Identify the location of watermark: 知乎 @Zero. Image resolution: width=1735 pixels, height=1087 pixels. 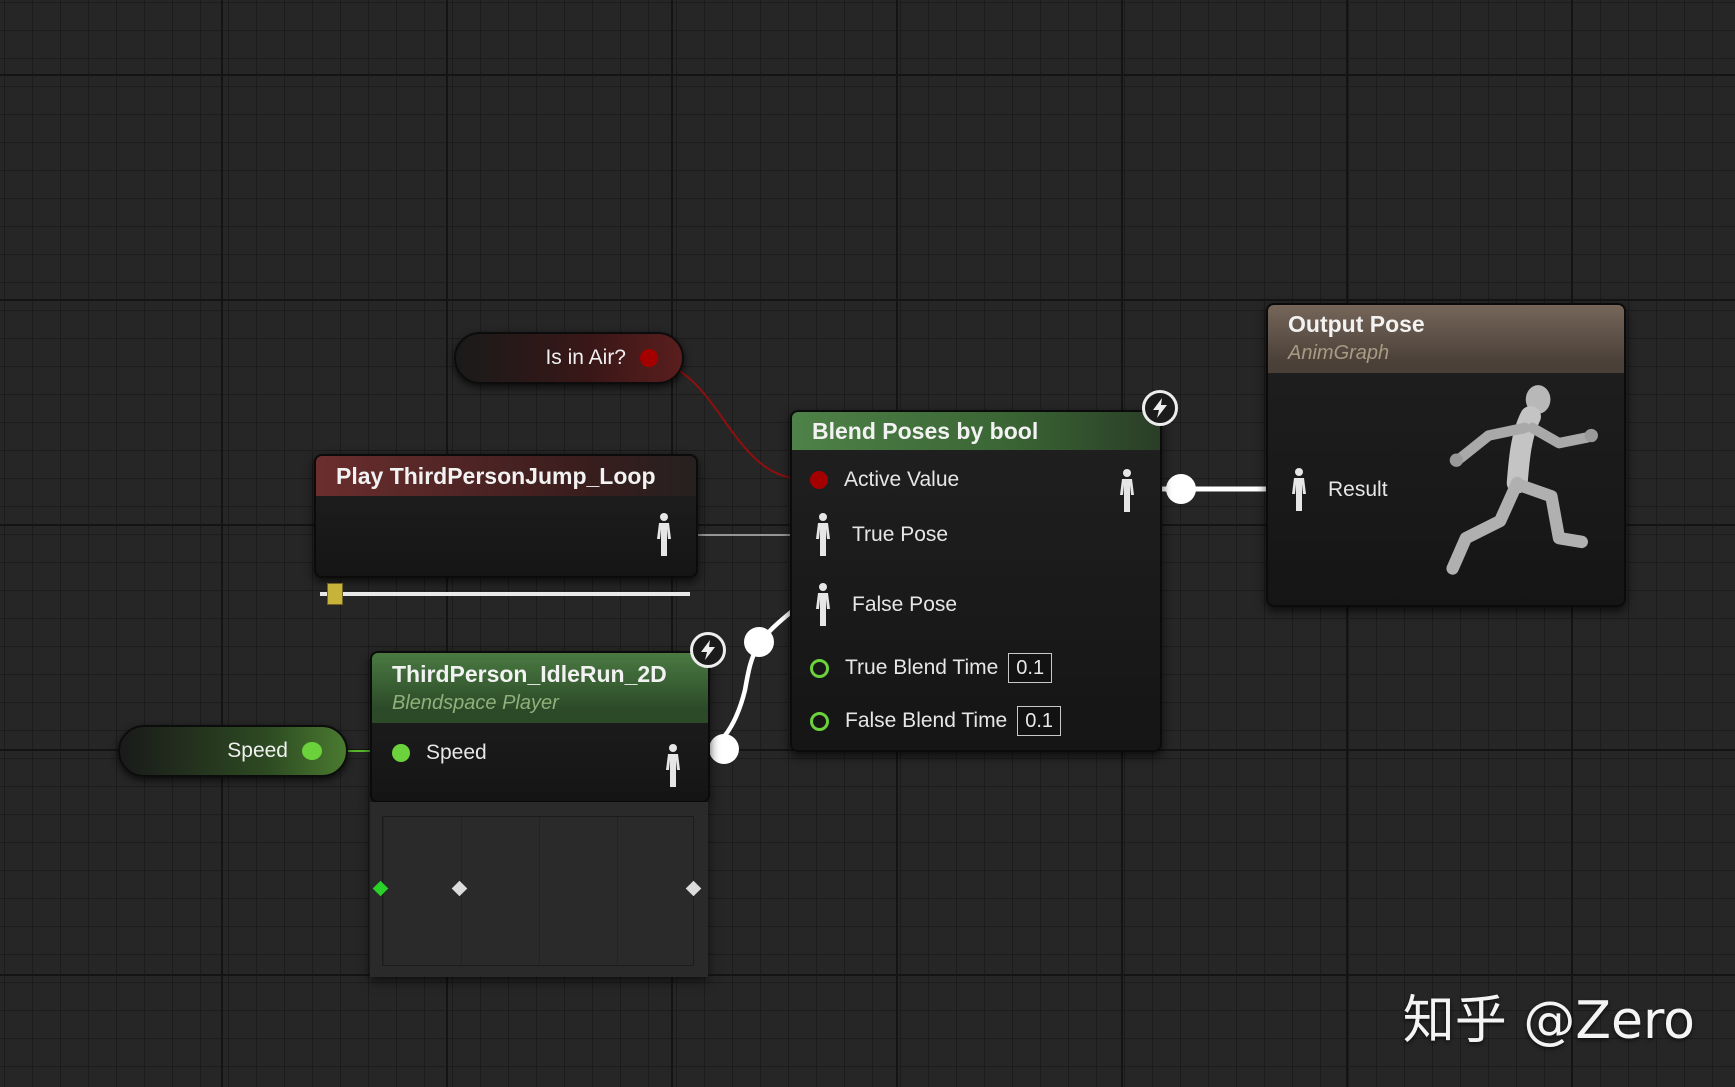
(1548, 1021).